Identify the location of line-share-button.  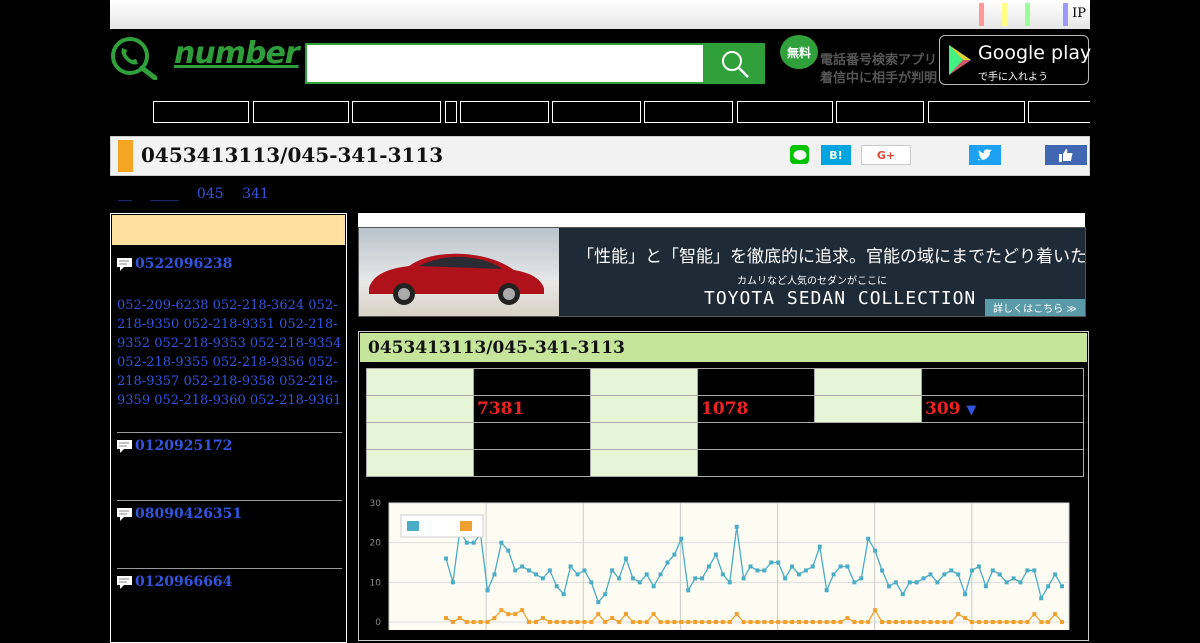
(799, 154).